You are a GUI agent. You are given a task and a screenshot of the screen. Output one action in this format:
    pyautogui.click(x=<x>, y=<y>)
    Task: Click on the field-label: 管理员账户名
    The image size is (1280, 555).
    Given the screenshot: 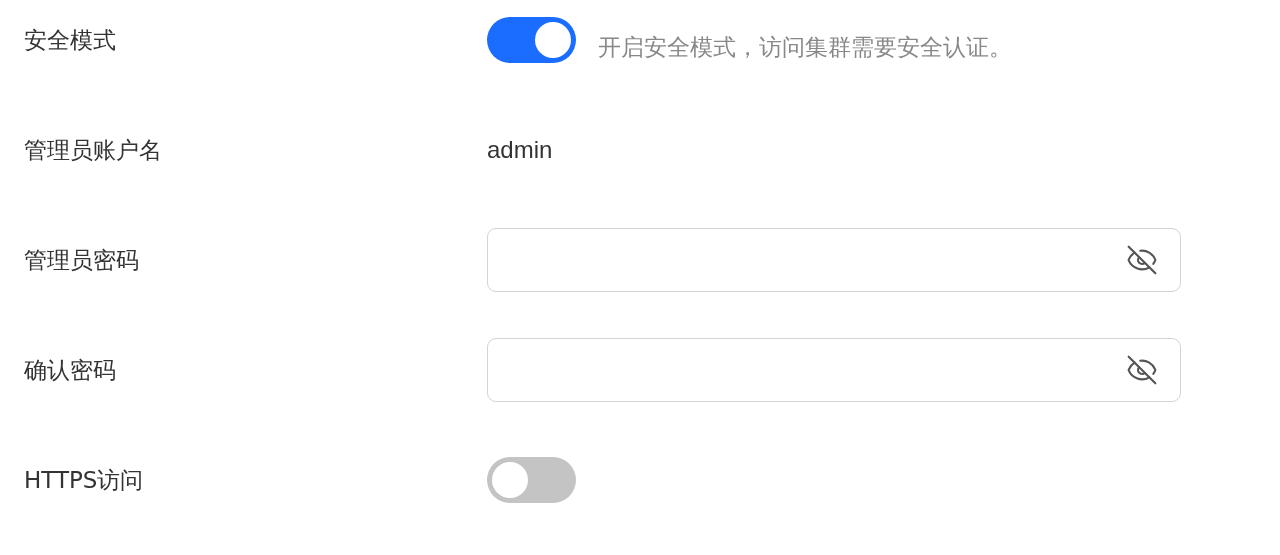 What is the action you would take?
    pyautogui.click(x=93, y=150)
    